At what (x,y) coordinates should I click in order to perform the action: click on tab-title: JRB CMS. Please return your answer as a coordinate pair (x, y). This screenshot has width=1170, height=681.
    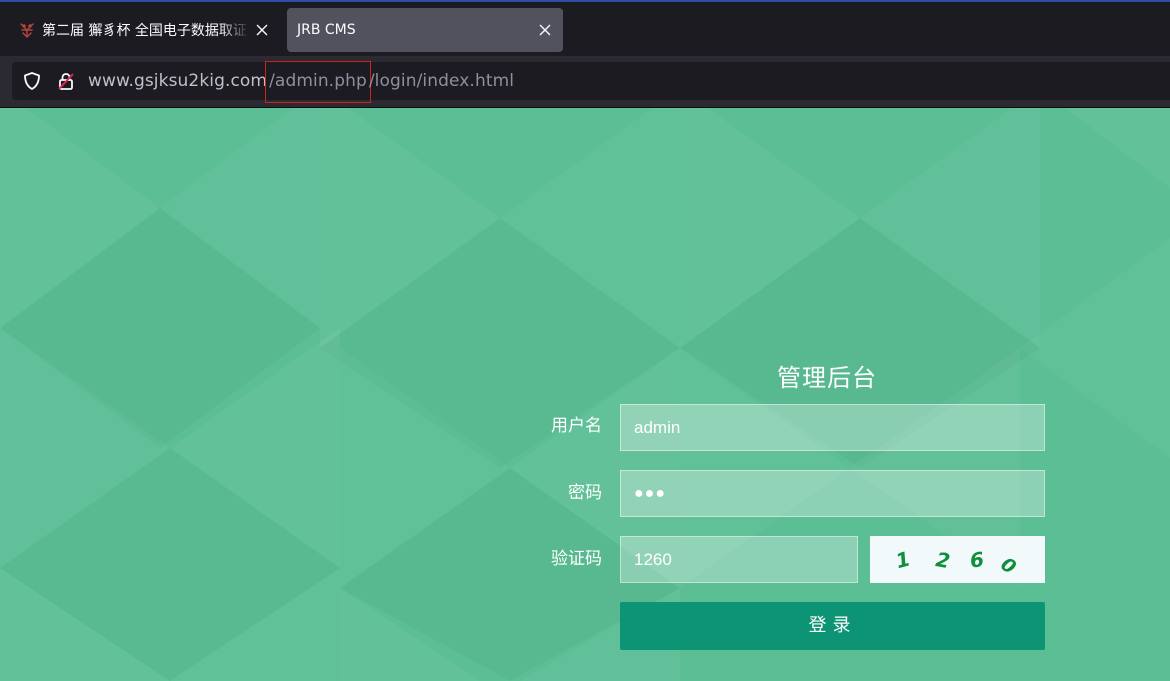
    Looking at the image, I should click on (326, 30).